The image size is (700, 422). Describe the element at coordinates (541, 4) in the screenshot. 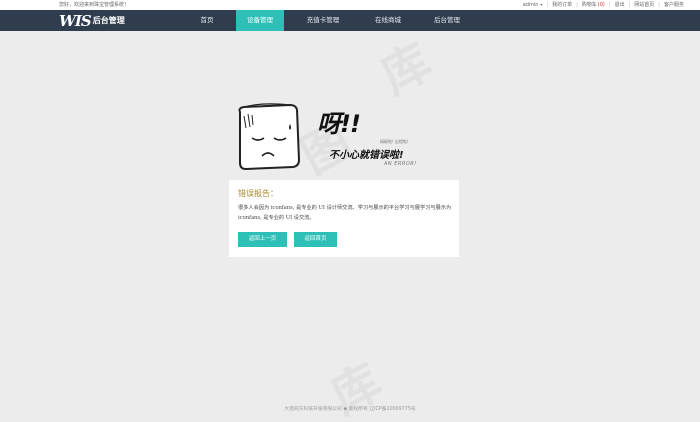

I see `chevron-down-icon: ▾` at that location.